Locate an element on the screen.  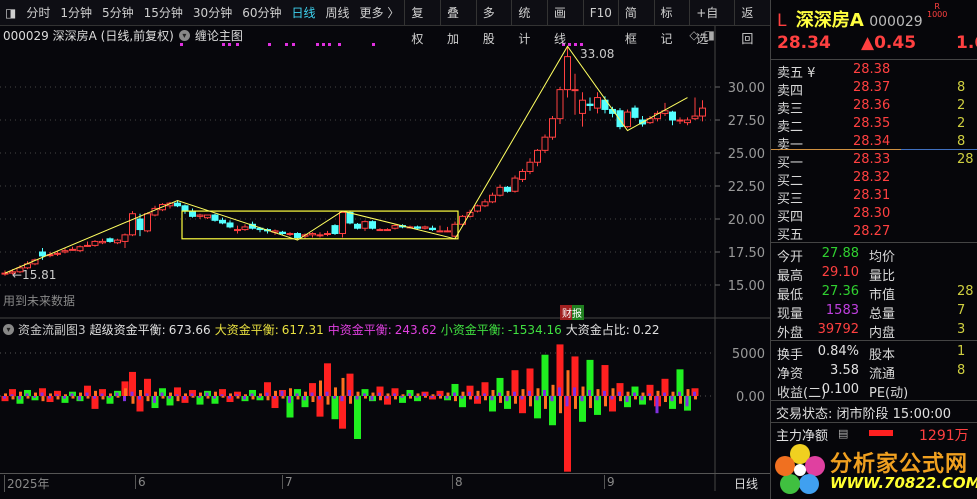
sell-level-row: 卖五 ¥ 28.38 is located at coordinates (876, 71).